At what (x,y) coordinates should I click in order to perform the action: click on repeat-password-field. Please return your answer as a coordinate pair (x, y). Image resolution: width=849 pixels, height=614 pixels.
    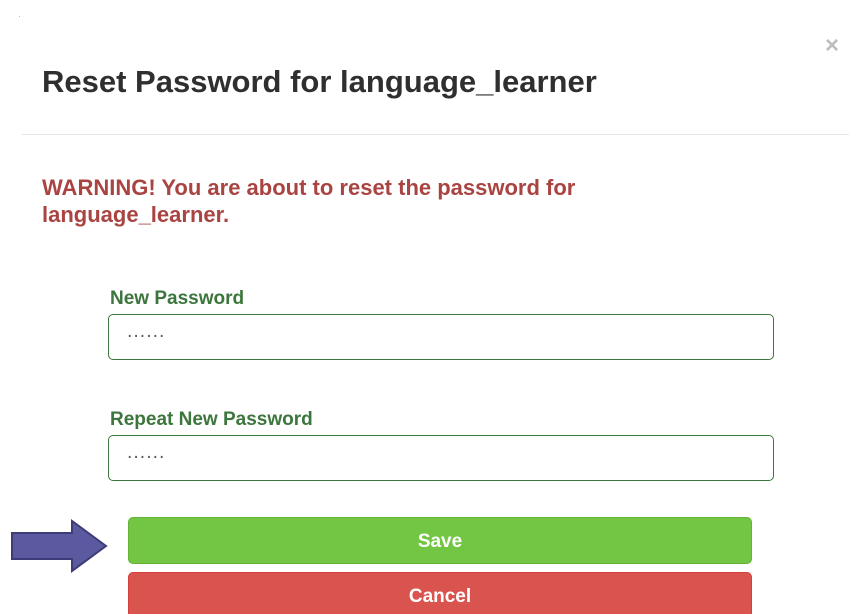
    Looking at the image, I should click on (441, 458).